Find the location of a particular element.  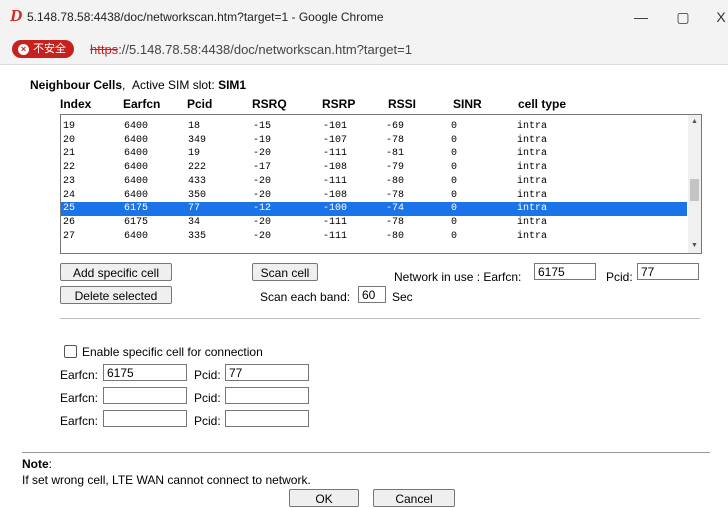

scroll-up-icon: ▲ is located at coordinates (694, 122).